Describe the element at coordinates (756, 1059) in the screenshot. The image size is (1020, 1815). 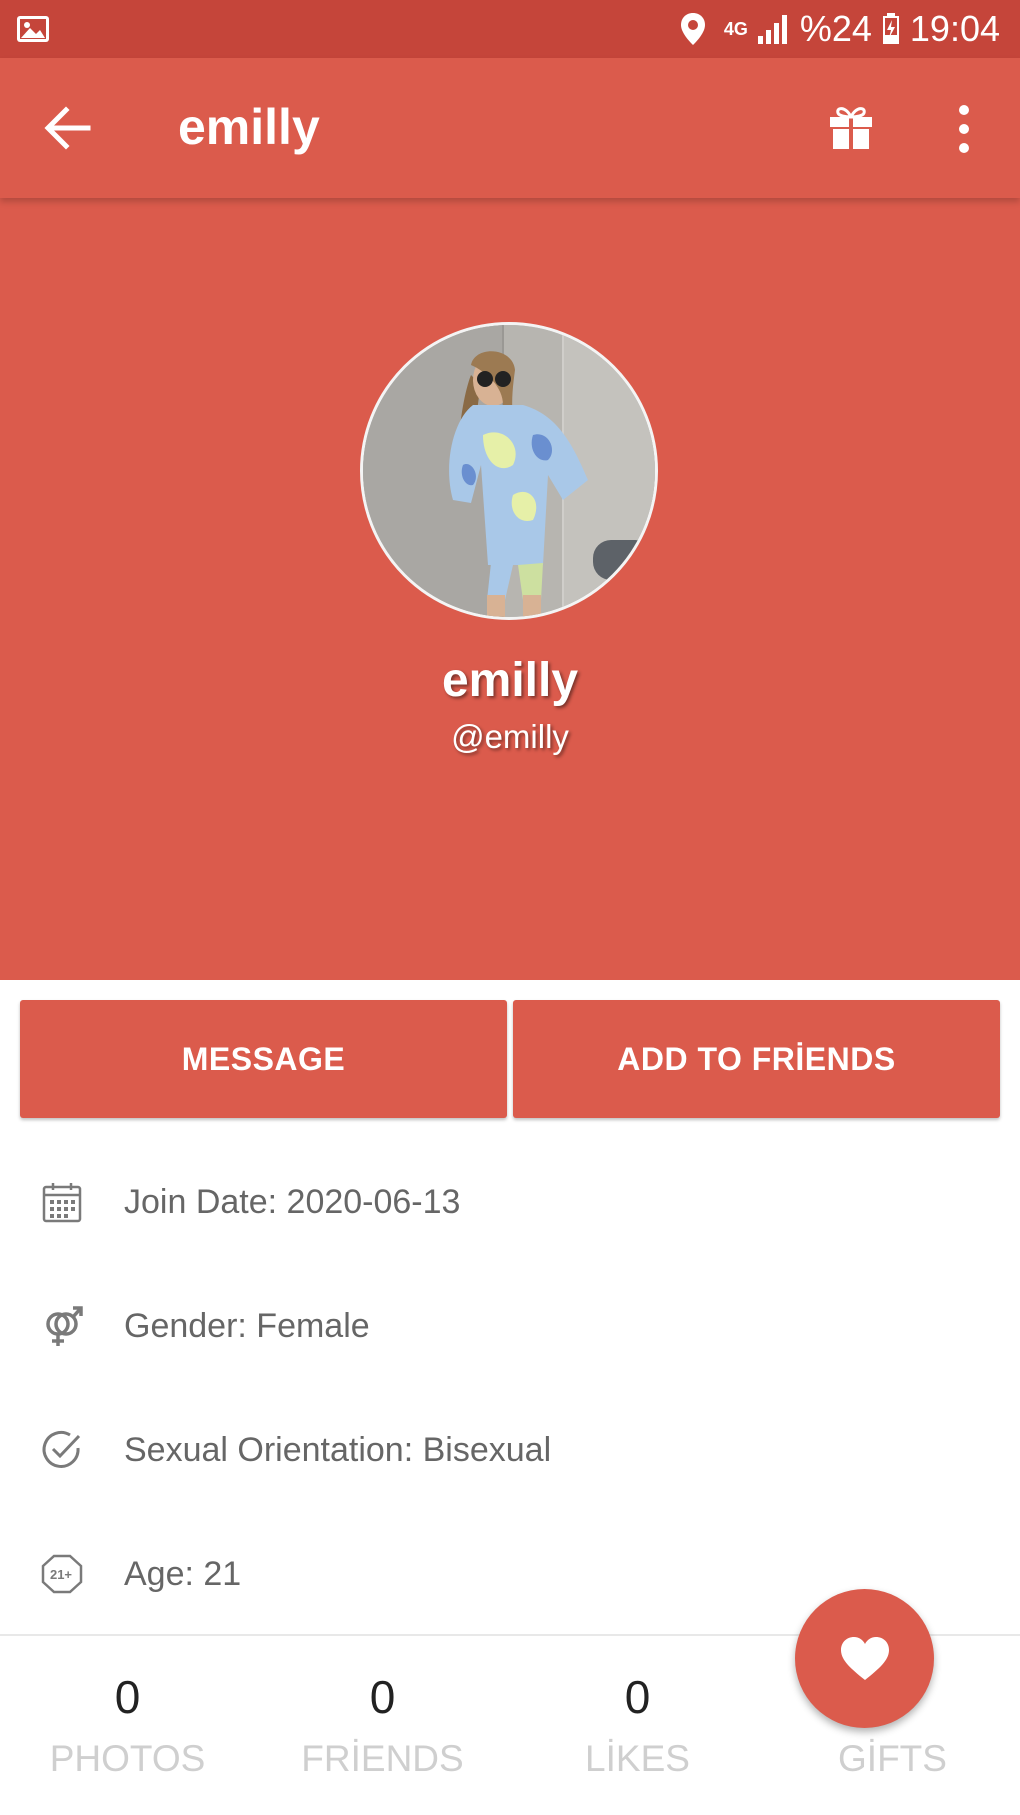
I see `add-to-friends-button: ADD TO FRİENDS` at that location.